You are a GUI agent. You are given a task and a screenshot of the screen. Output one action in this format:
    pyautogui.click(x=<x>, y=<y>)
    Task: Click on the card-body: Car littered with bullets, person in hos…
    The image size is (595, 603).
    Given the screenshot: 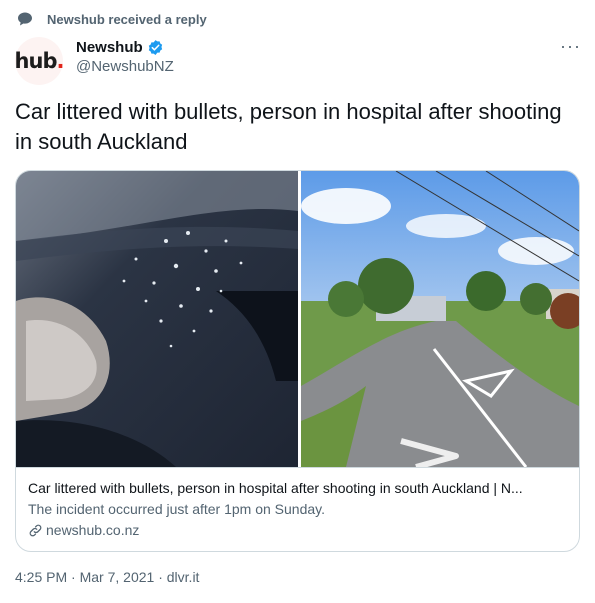 What is the action you would take?
    pyautogui.click(x=297, y=509)
    